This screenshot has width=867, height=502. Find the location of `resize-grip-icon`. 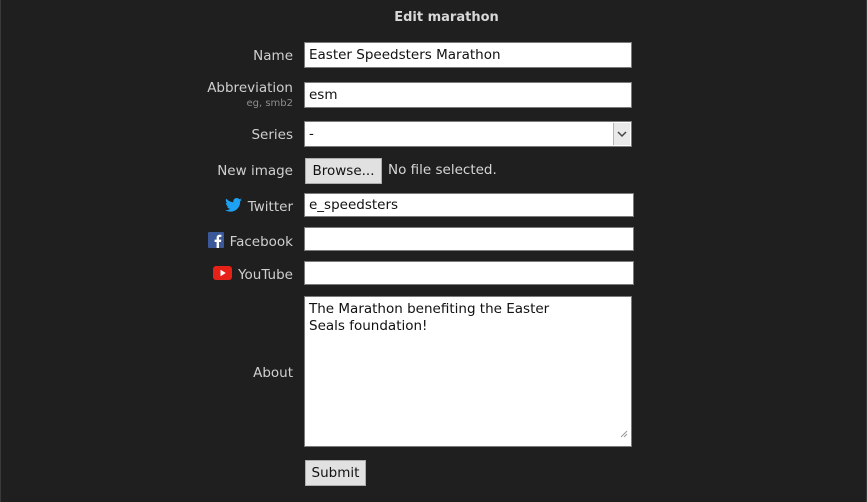

resize-grip-icon is located at coordinates (624, 434).